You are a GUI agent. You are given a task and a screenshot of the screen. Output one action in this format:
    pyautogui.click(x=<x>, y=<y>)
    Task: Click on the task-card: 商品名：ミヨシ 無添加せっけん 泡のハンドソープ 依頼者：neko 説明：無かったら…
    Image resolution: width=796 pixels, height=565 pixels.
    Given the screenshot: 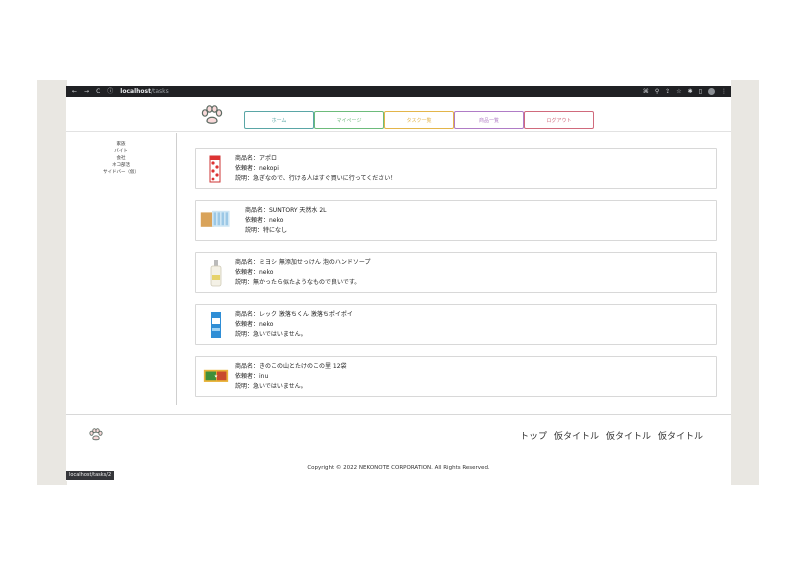 What is the action you would take?
    pyautogui.click(x=456, y=272)
    